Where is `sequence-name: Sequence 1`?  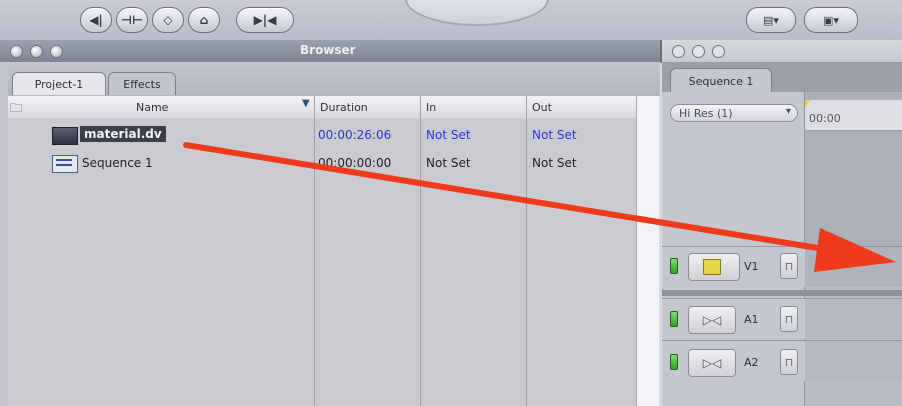
sequence-name: Sequence 1 is located at coordinates (117, 163).